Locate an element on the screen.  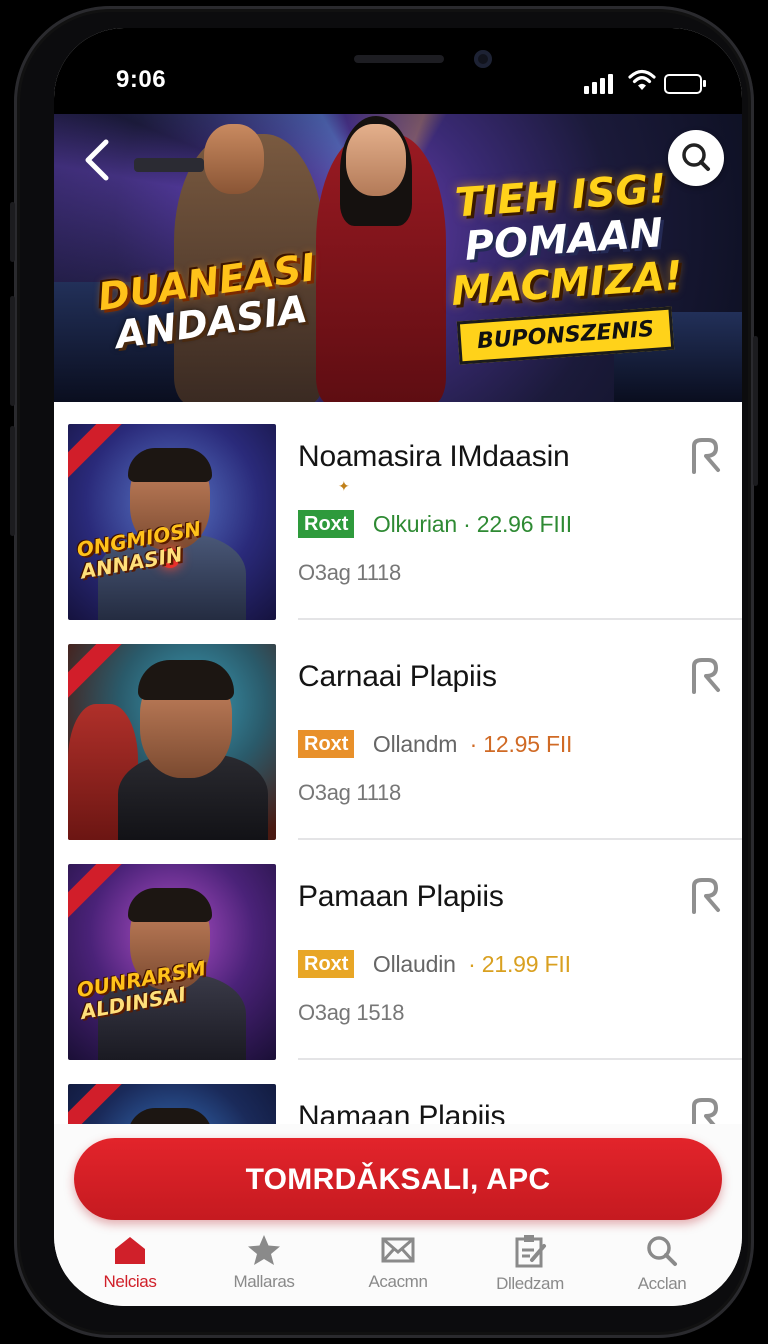
item-price: · 21.99 FII is located at coordinates (519, 963).